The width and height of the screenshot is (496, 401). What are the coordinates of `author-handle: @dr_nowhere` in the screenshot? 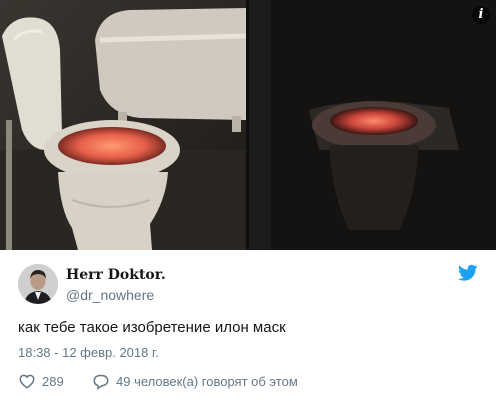 It's located at (110, 295).